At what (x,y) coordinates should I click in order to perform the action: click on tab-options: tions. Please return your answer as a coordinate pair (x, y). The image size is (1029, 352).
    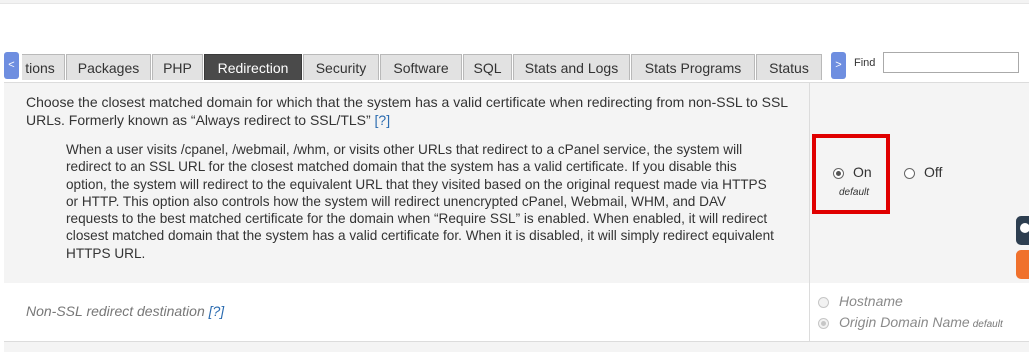
    Looking at the image, I should click on (43, 67).